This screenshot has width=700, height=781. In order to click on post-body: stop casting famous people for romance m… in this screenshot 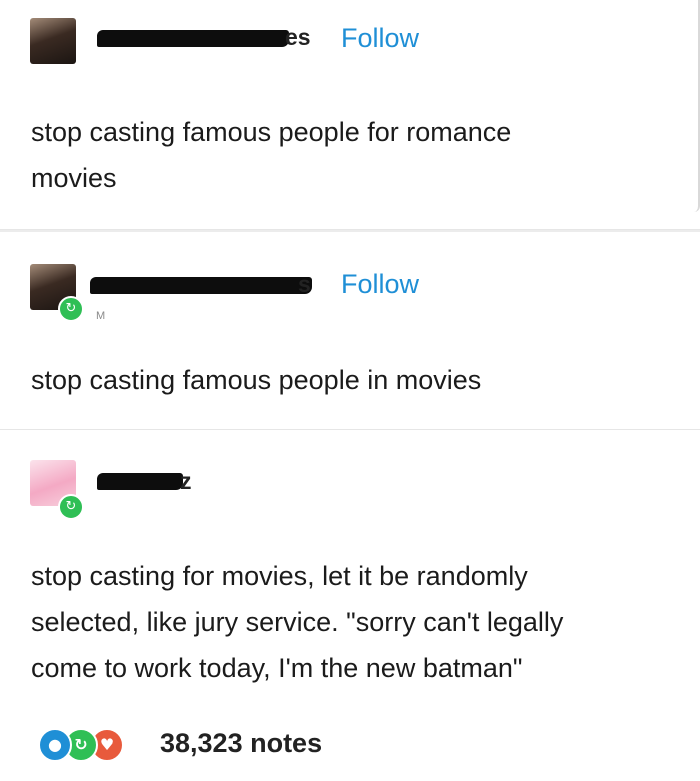, I will do `click(271, 155)`.